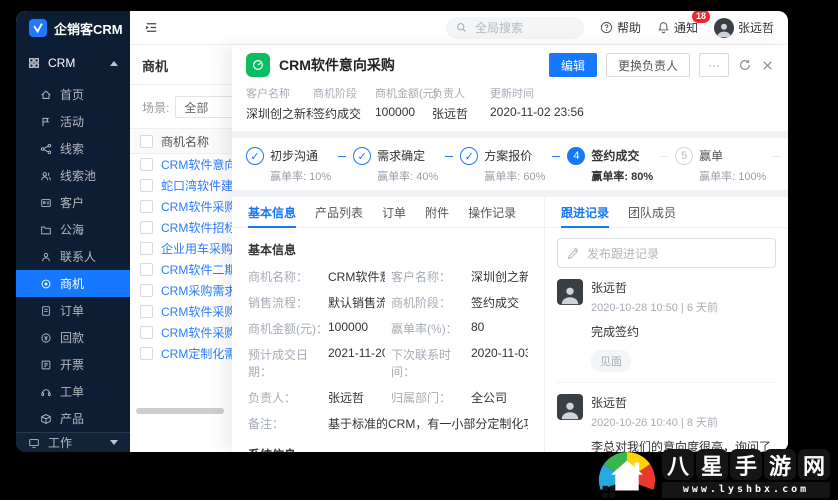 The width and height of the screenshot is (838, 500). What do you see at coordinates (196, 185) in the screenshot?
I see `row-link: 蛇口湾软件建设` at bounding box center [196, 185].